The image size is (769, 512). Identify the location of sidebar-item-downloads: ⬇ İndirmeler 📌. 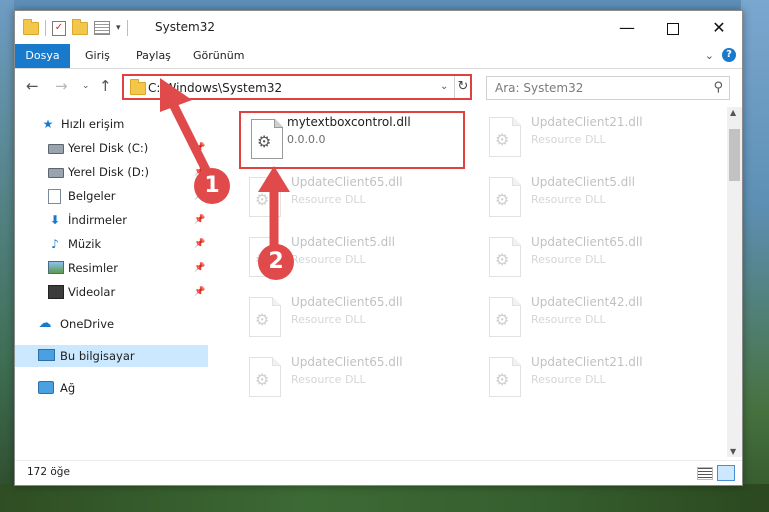
(111, 220).